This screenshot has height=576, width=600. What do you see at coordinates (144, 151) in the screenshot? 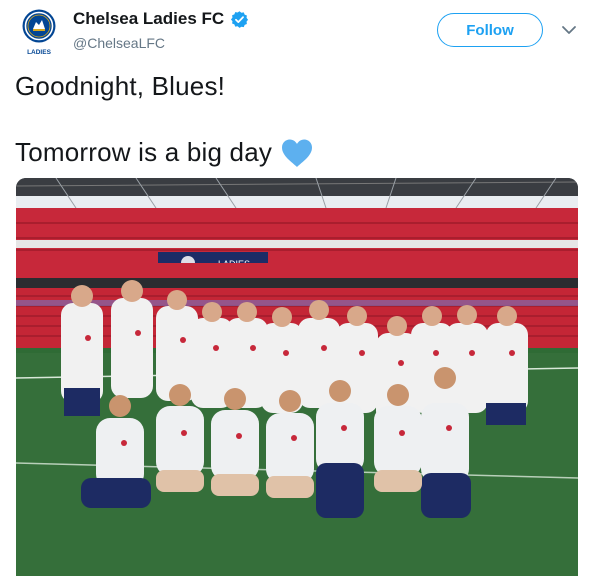
I see `tweet-text-line-2-text: Tomorrow is a big day` at bounding box center [144, 151].